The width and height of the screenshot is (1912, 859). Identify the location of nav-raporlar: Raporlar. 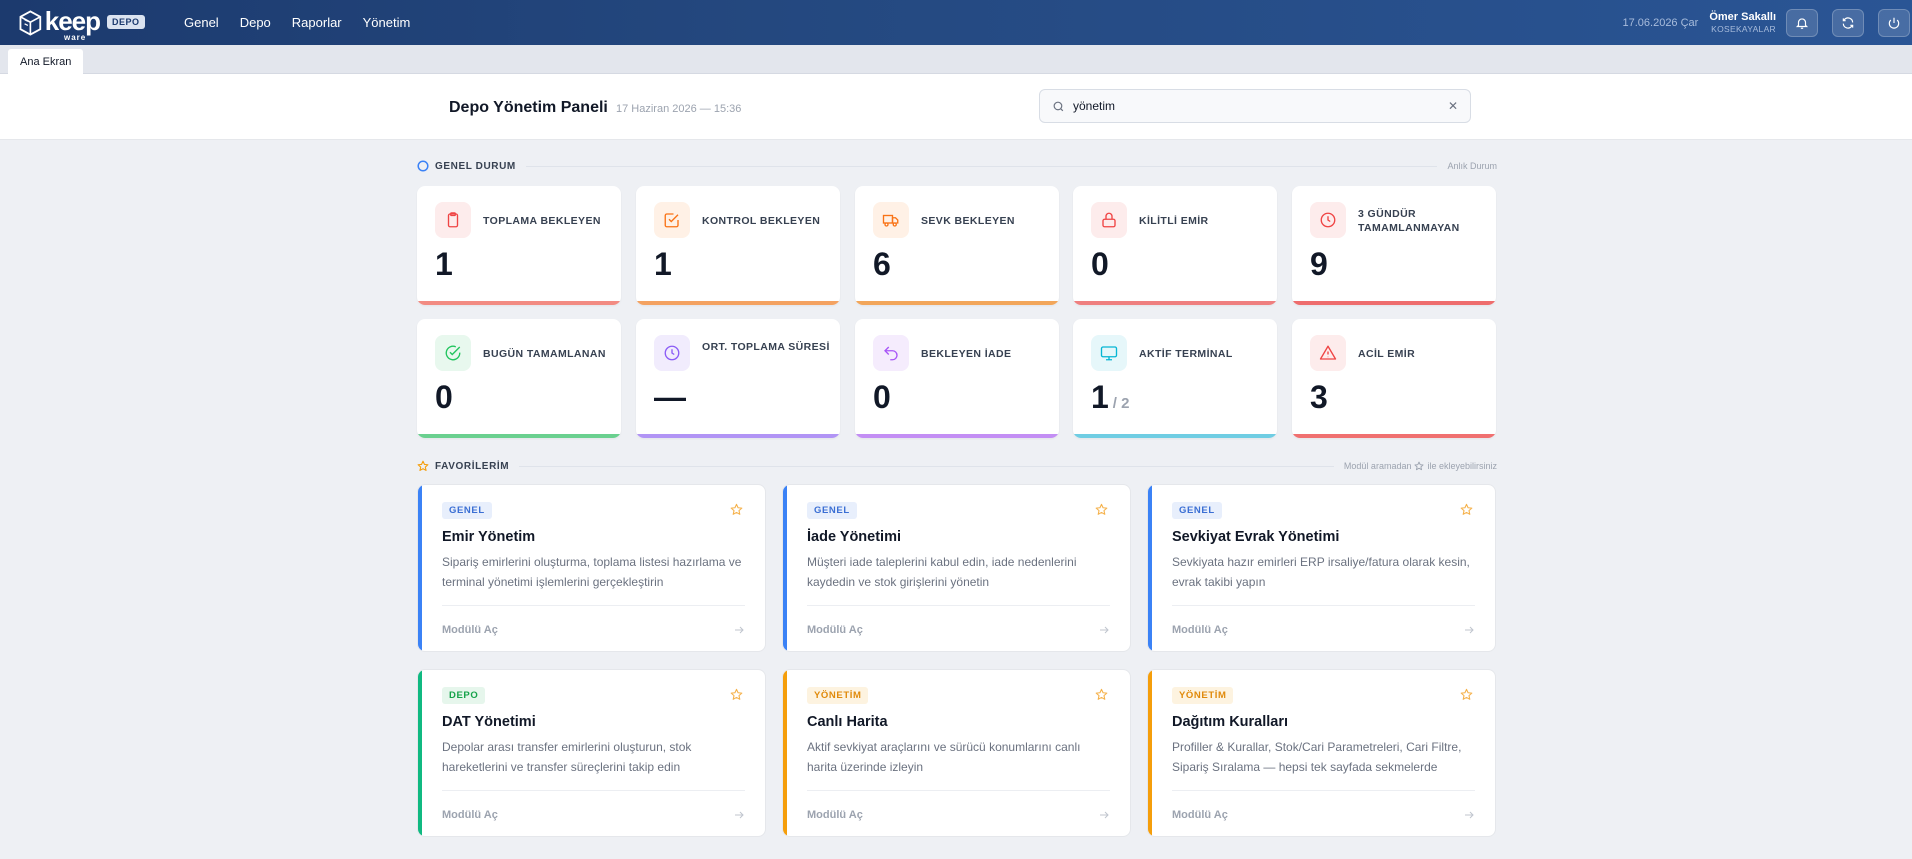
(317, 22).